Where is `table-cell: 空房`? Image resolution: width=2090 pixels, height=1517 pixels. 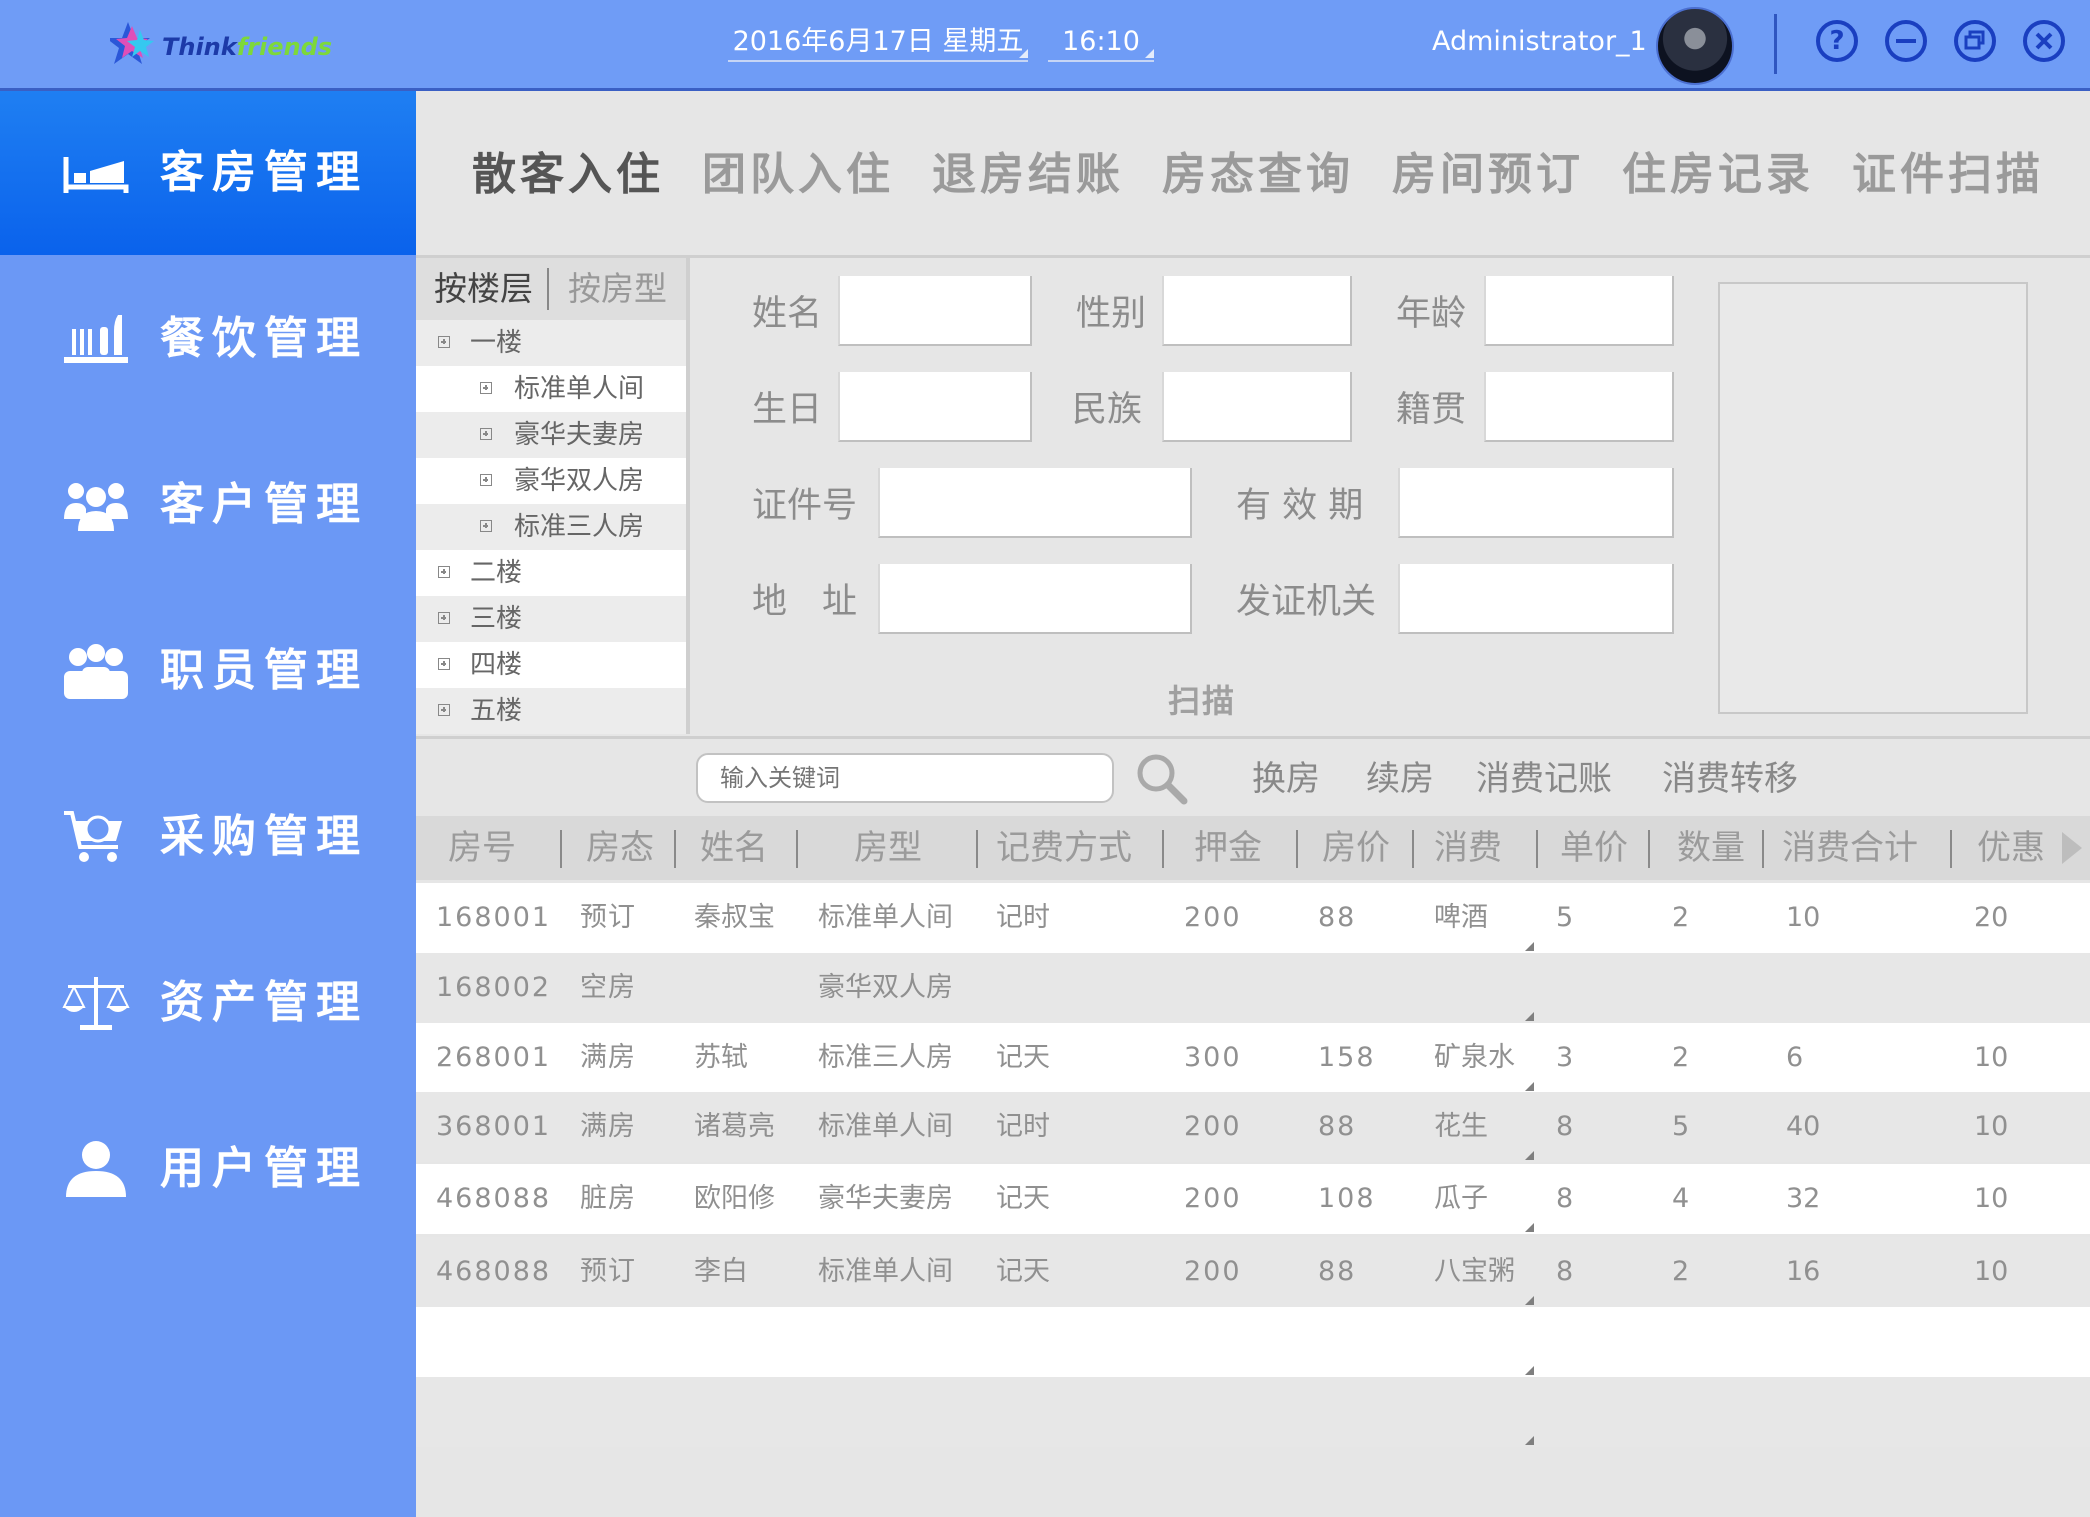 table-cell: 空房 is located at coordinates (608, 987).